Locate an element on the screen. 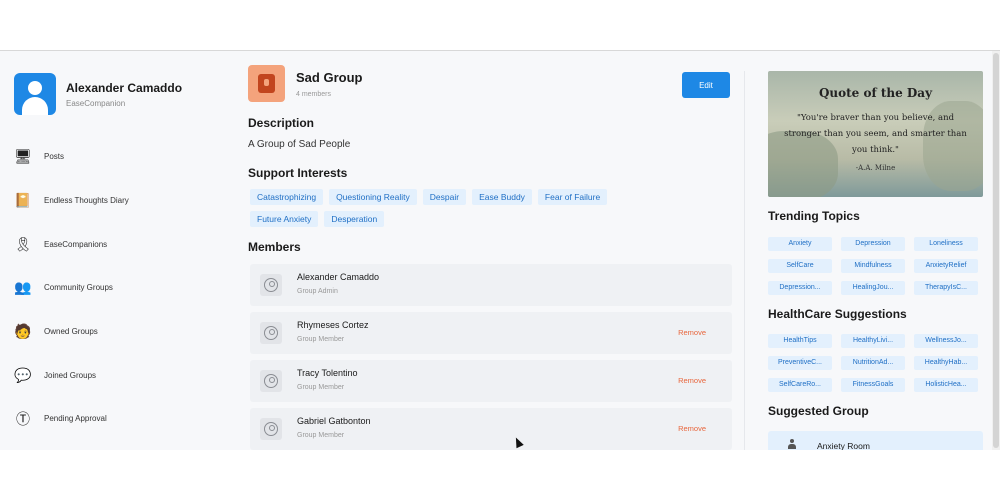 The width and height of the screenshot is (1000, 500). joined-icon: 💬 is located at coordinates (23, 374).